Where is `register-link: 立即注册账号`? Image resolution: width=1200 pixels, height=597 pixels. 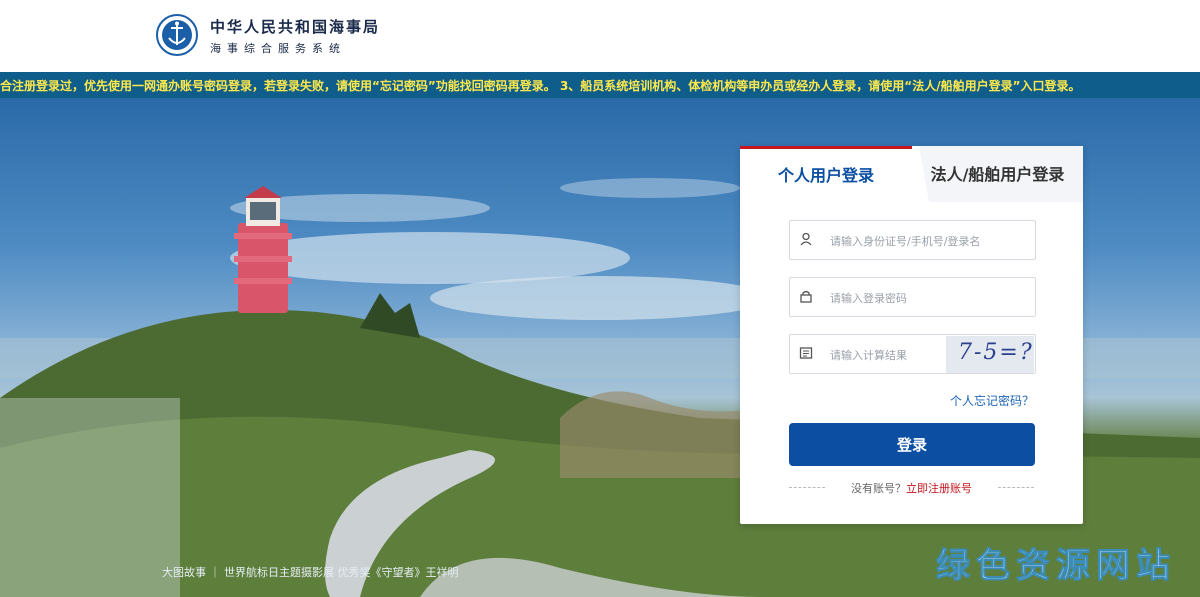
register-link: 立即注册账号 is located at coordinates (939, 488).